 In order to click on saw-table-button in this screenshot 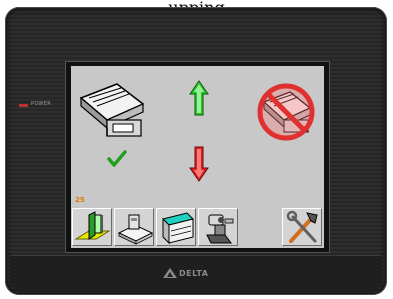, I will do `click(134, 227)`.